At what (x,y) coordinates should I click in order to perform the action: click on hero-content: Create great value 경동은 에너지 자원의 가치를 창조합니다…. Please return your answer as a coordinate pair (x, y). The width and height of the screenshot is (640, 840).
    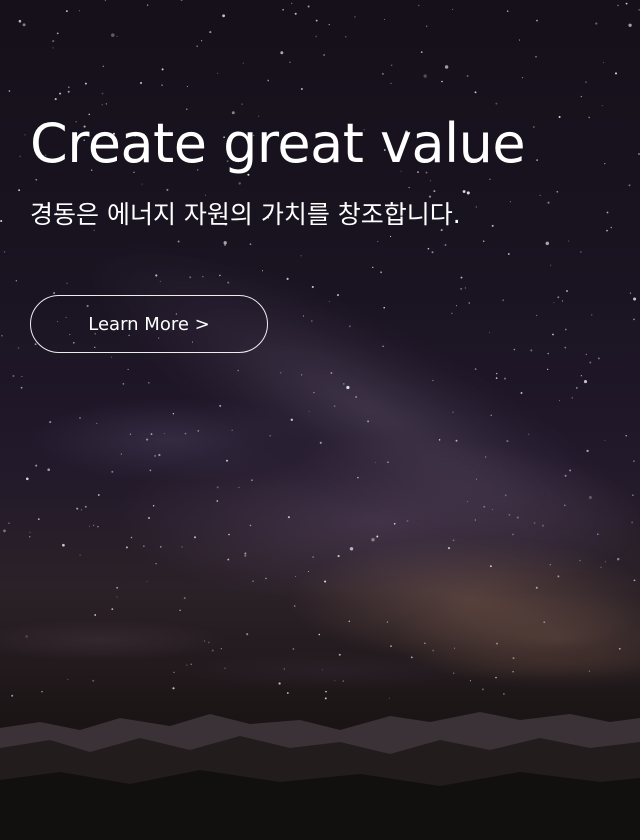
    Looking at the image, I should click on (320, 170).